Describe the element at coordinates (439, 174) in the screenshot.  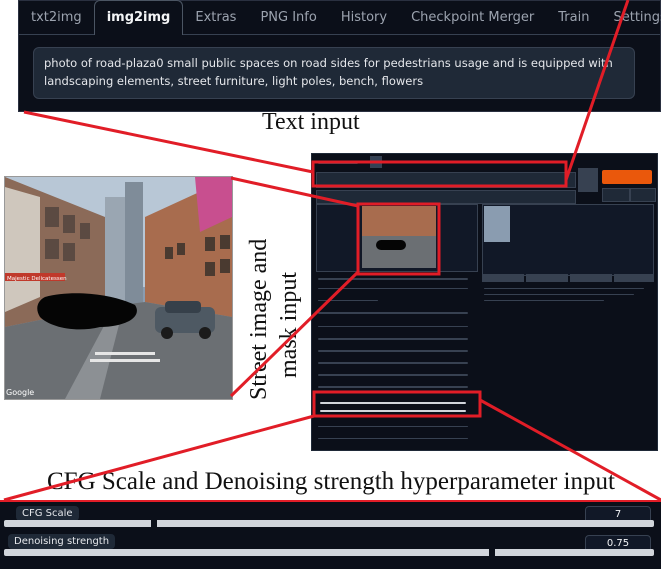
I see `text-input-highlight` at that location.